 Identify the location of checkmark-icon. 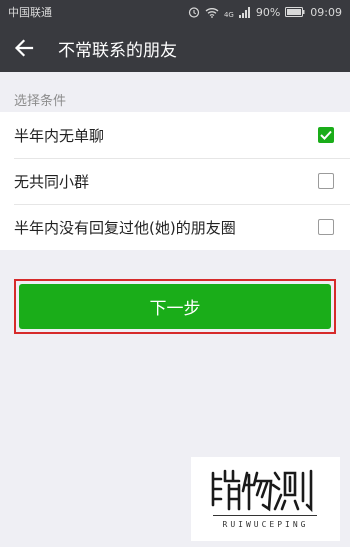
(326, 135).